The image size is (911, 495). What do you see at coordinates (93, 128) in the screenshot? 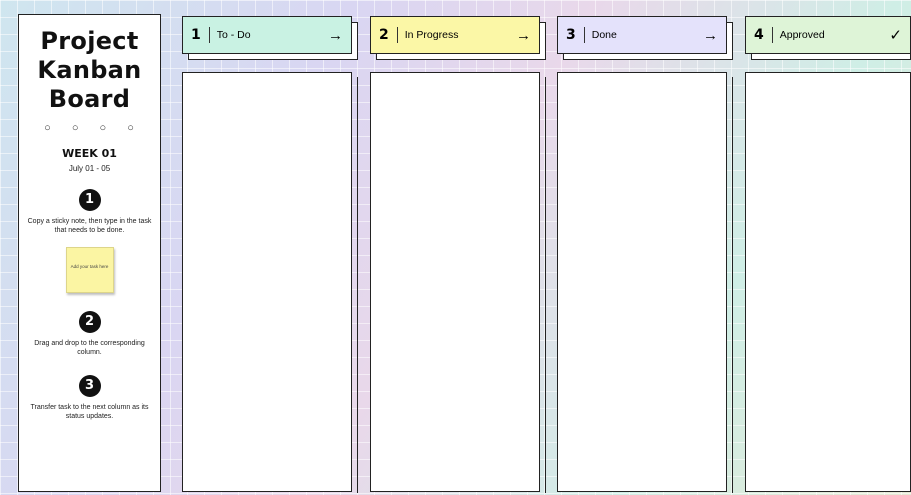
I see `decorative-dots: ○ ○ ○ ○` at bounding box center [93, 128].